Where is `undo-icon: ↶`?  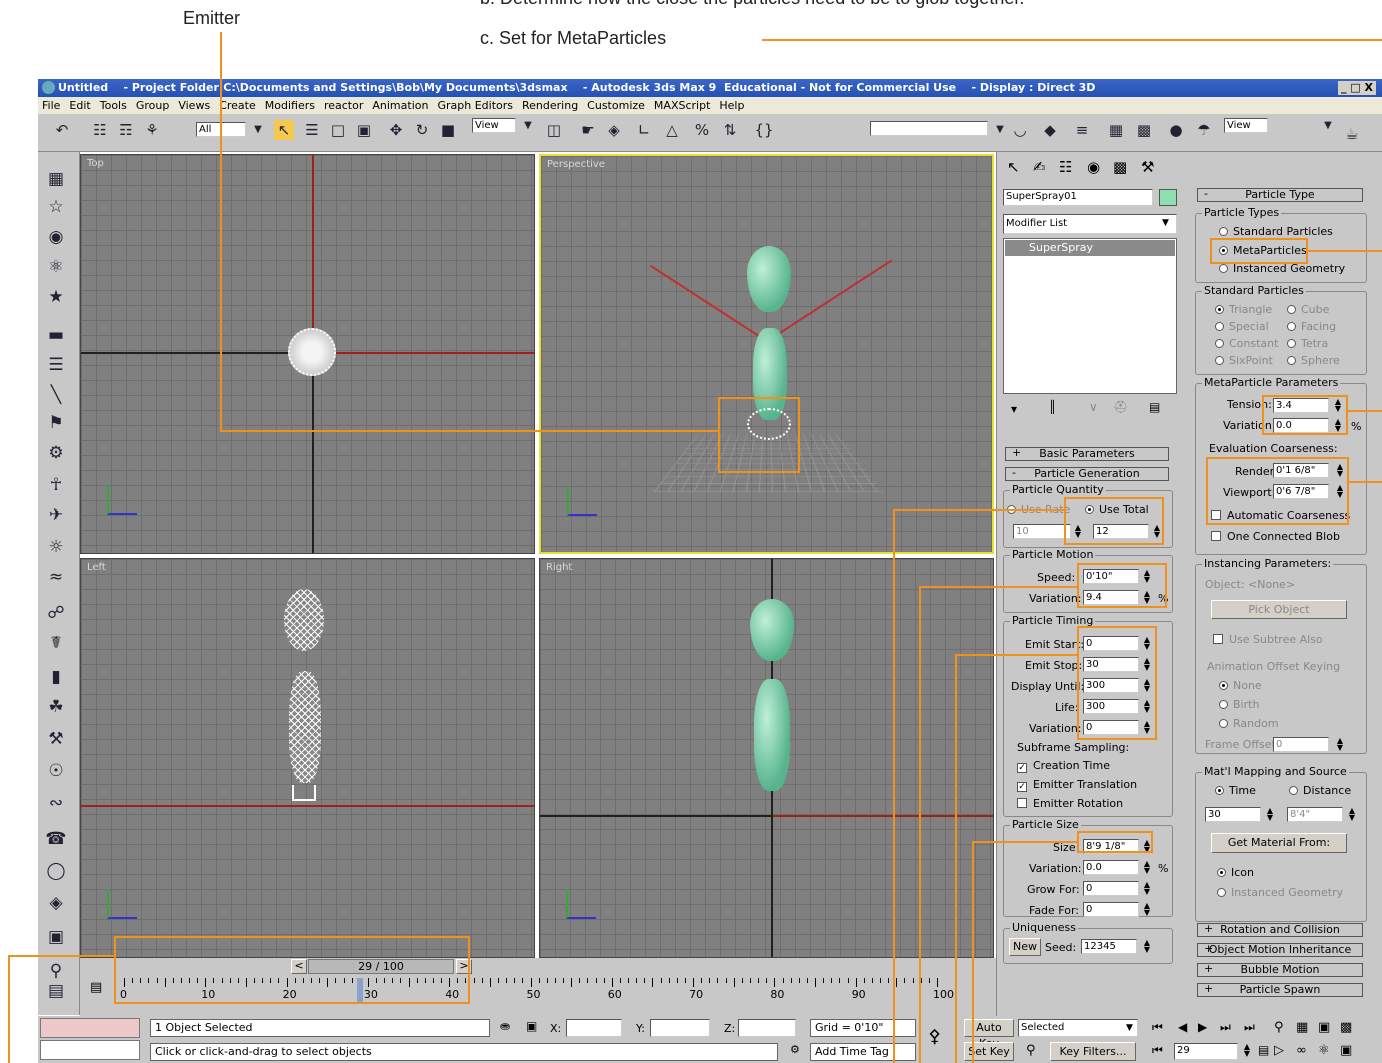
undo-icon: ↶ is located at coordinates (62, 130).